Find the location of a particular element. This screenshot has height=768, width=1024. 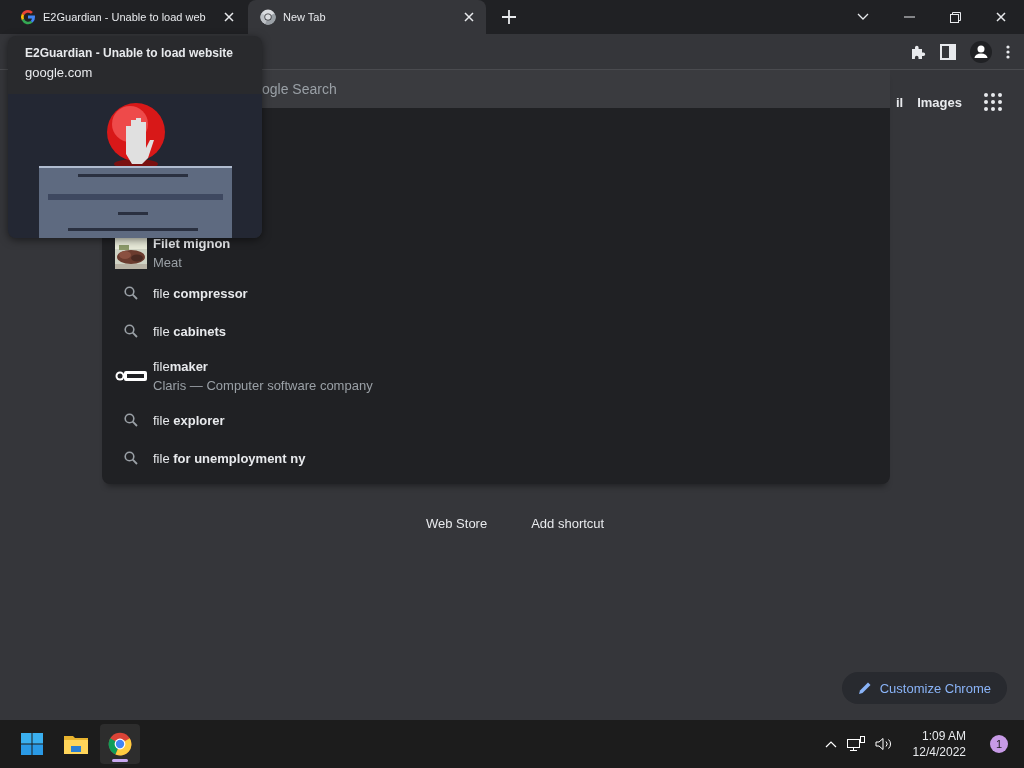

card-title: E2Guardian - Unable to load website is located at coordinates (130, 53).